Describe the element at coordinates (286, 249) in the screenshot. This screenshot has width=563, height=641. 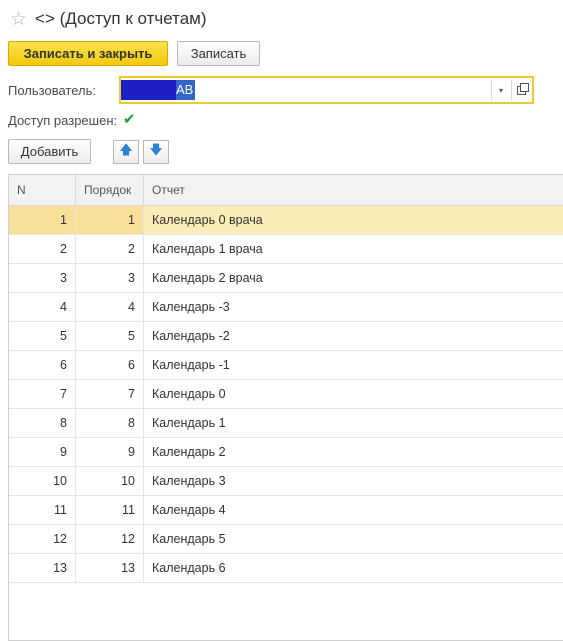
I see `table-row: 2 2 Календарь 1 врача` at that location.